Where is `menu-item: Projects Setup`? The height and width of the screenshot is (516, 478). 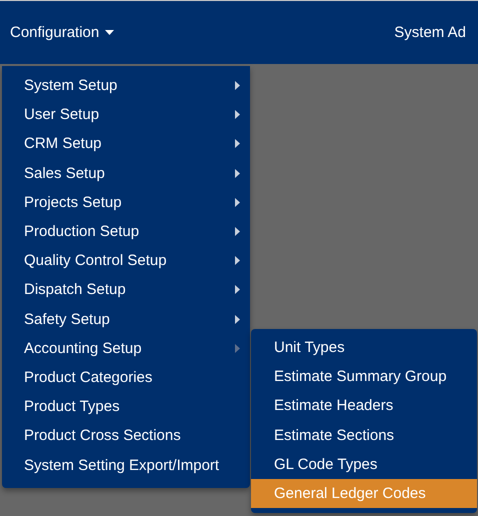
menu-item: Projects Setup is located at coordinates (126, 202).